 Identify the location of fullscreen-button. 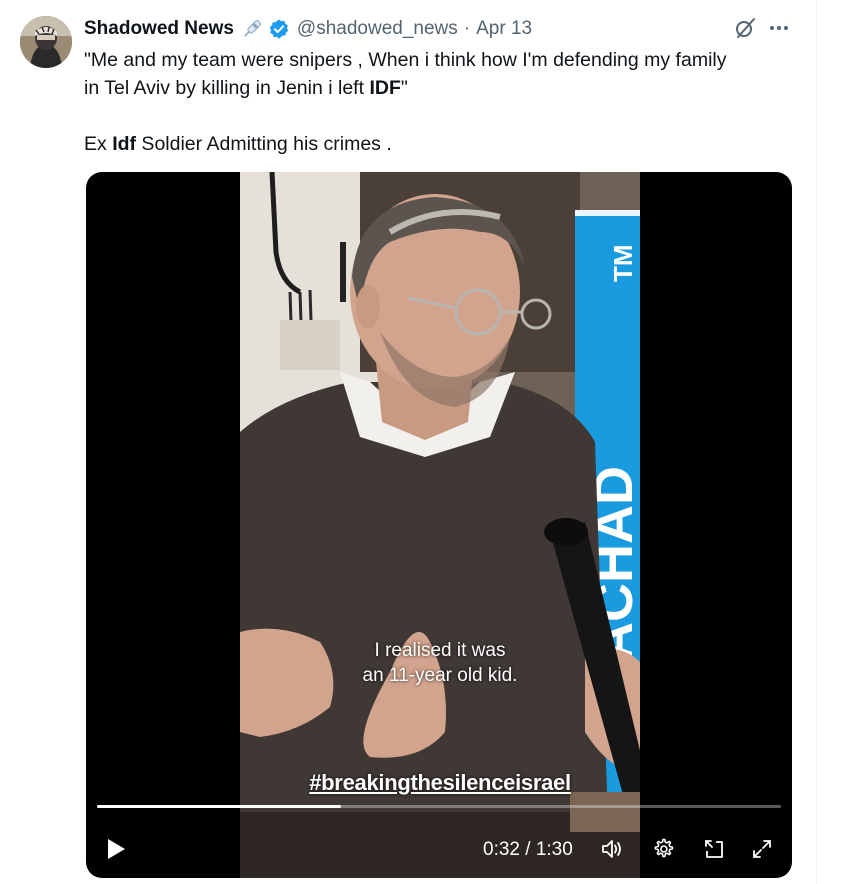
(762, 849).